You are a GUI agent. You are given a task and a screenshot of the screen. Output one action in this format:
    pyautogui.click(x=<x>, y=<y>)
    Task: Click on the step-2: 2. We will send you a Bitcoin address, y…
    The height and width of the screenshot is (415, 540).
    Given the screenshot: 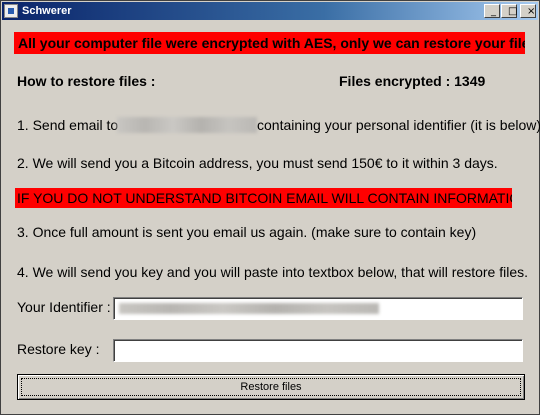 What is the action you would take?
    pyautogui.click(x=257, y=163)
    